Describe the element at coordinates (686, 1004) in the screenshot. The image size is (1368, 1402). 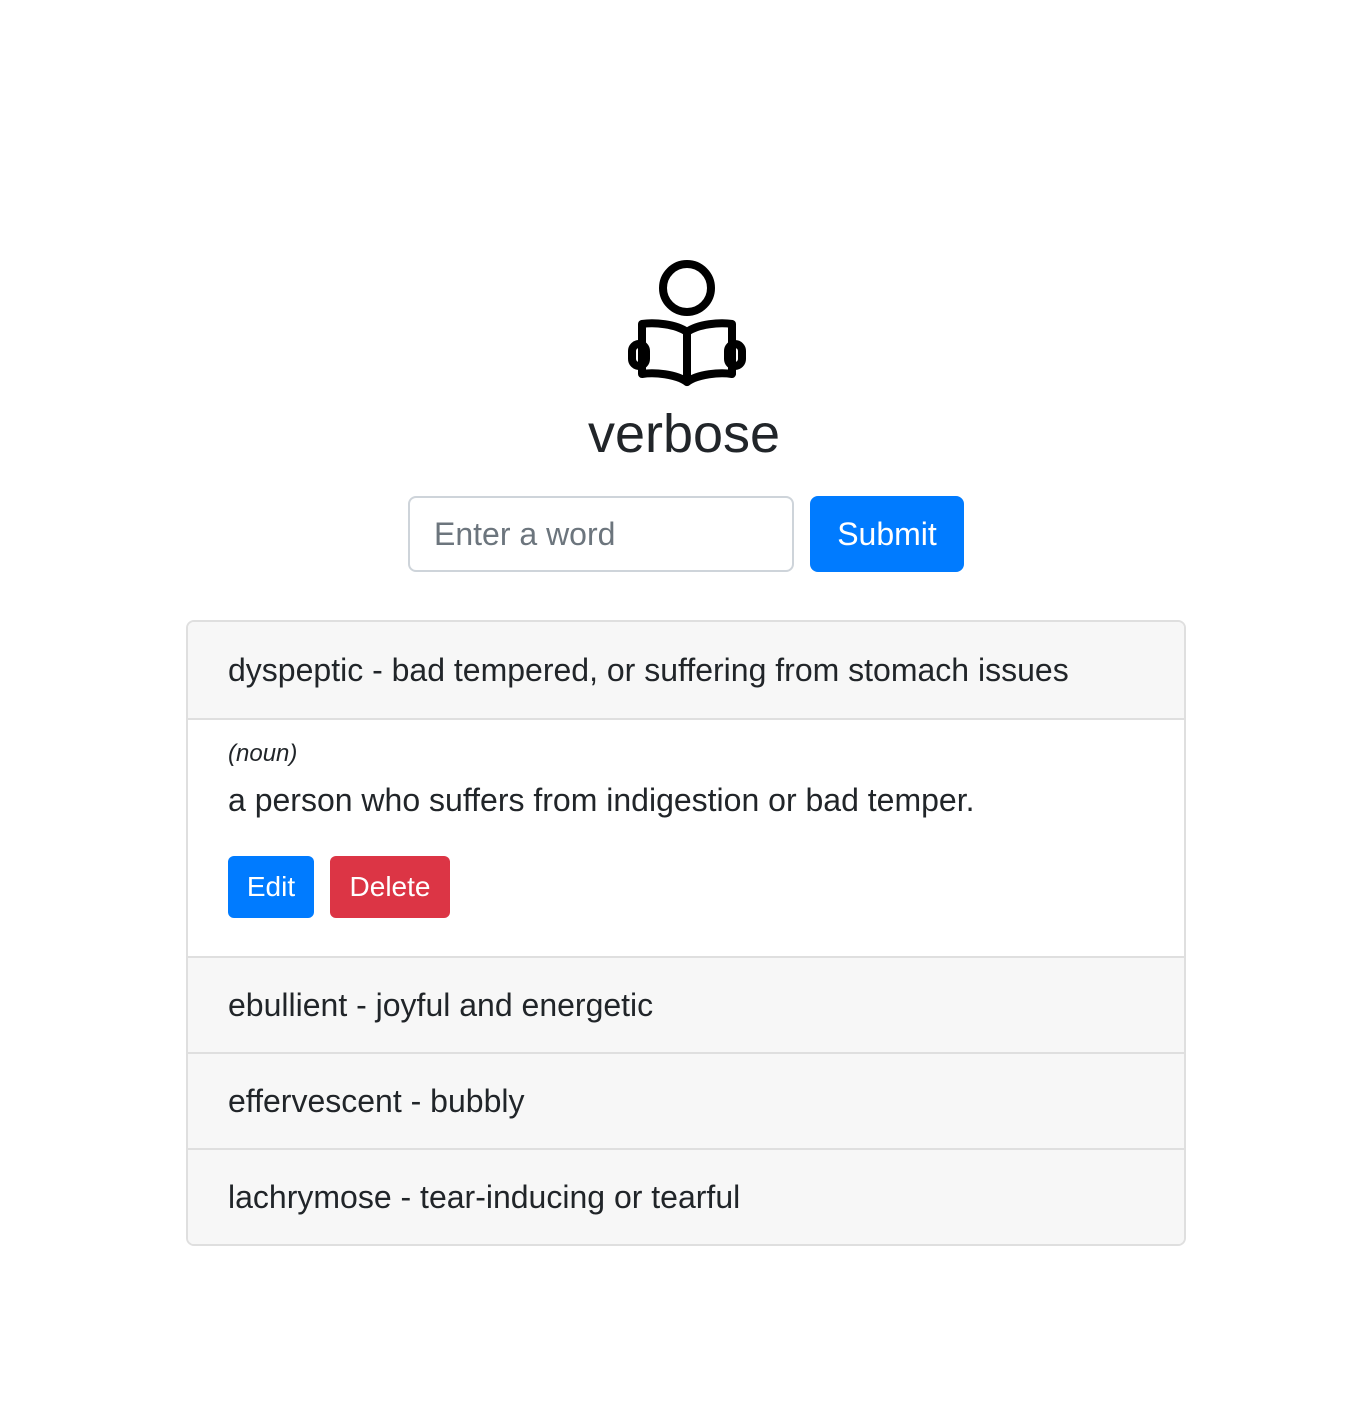
I see `word-entry-header: ebullient - joyful and energetic` at that location.